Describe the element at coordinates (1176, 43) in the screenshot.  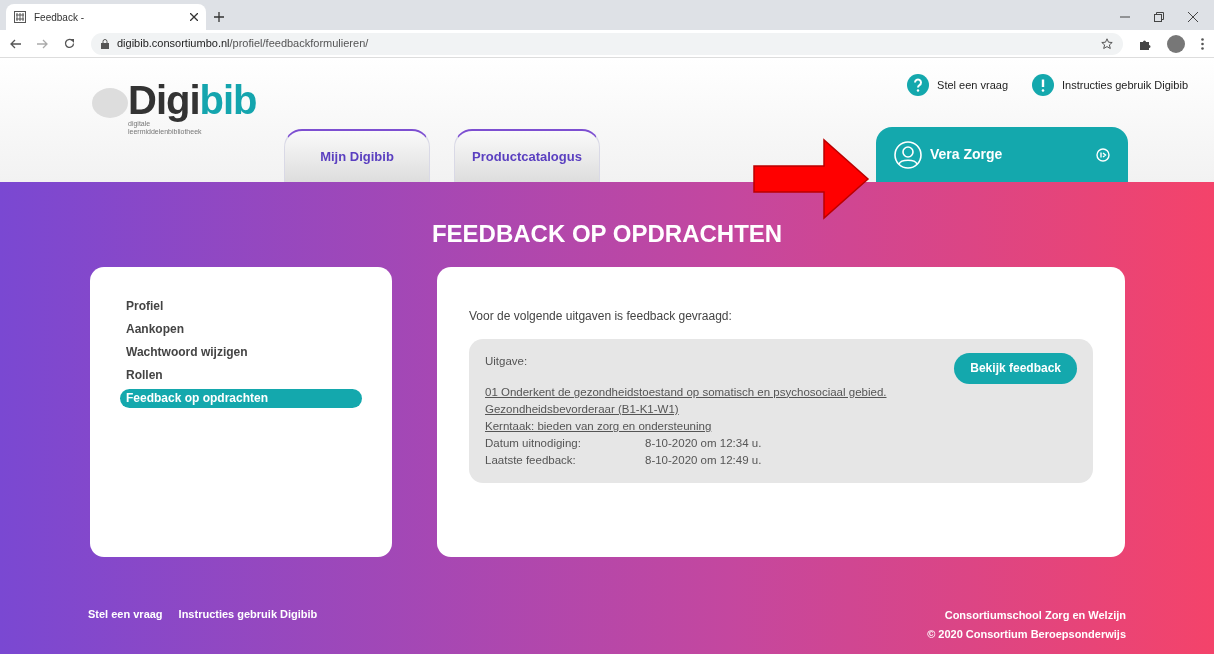
I see `avatar-icon` at that location.